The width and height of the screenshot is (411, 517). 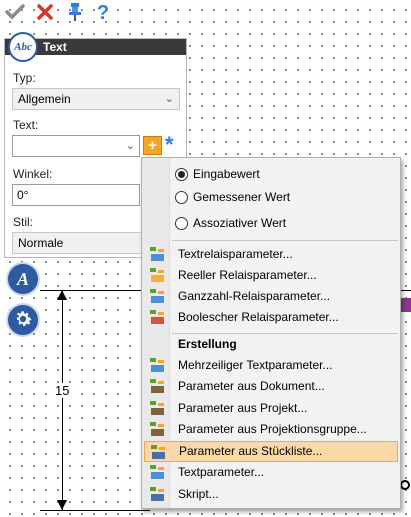 I want to click on close-icon, so click(x=45, y=13).